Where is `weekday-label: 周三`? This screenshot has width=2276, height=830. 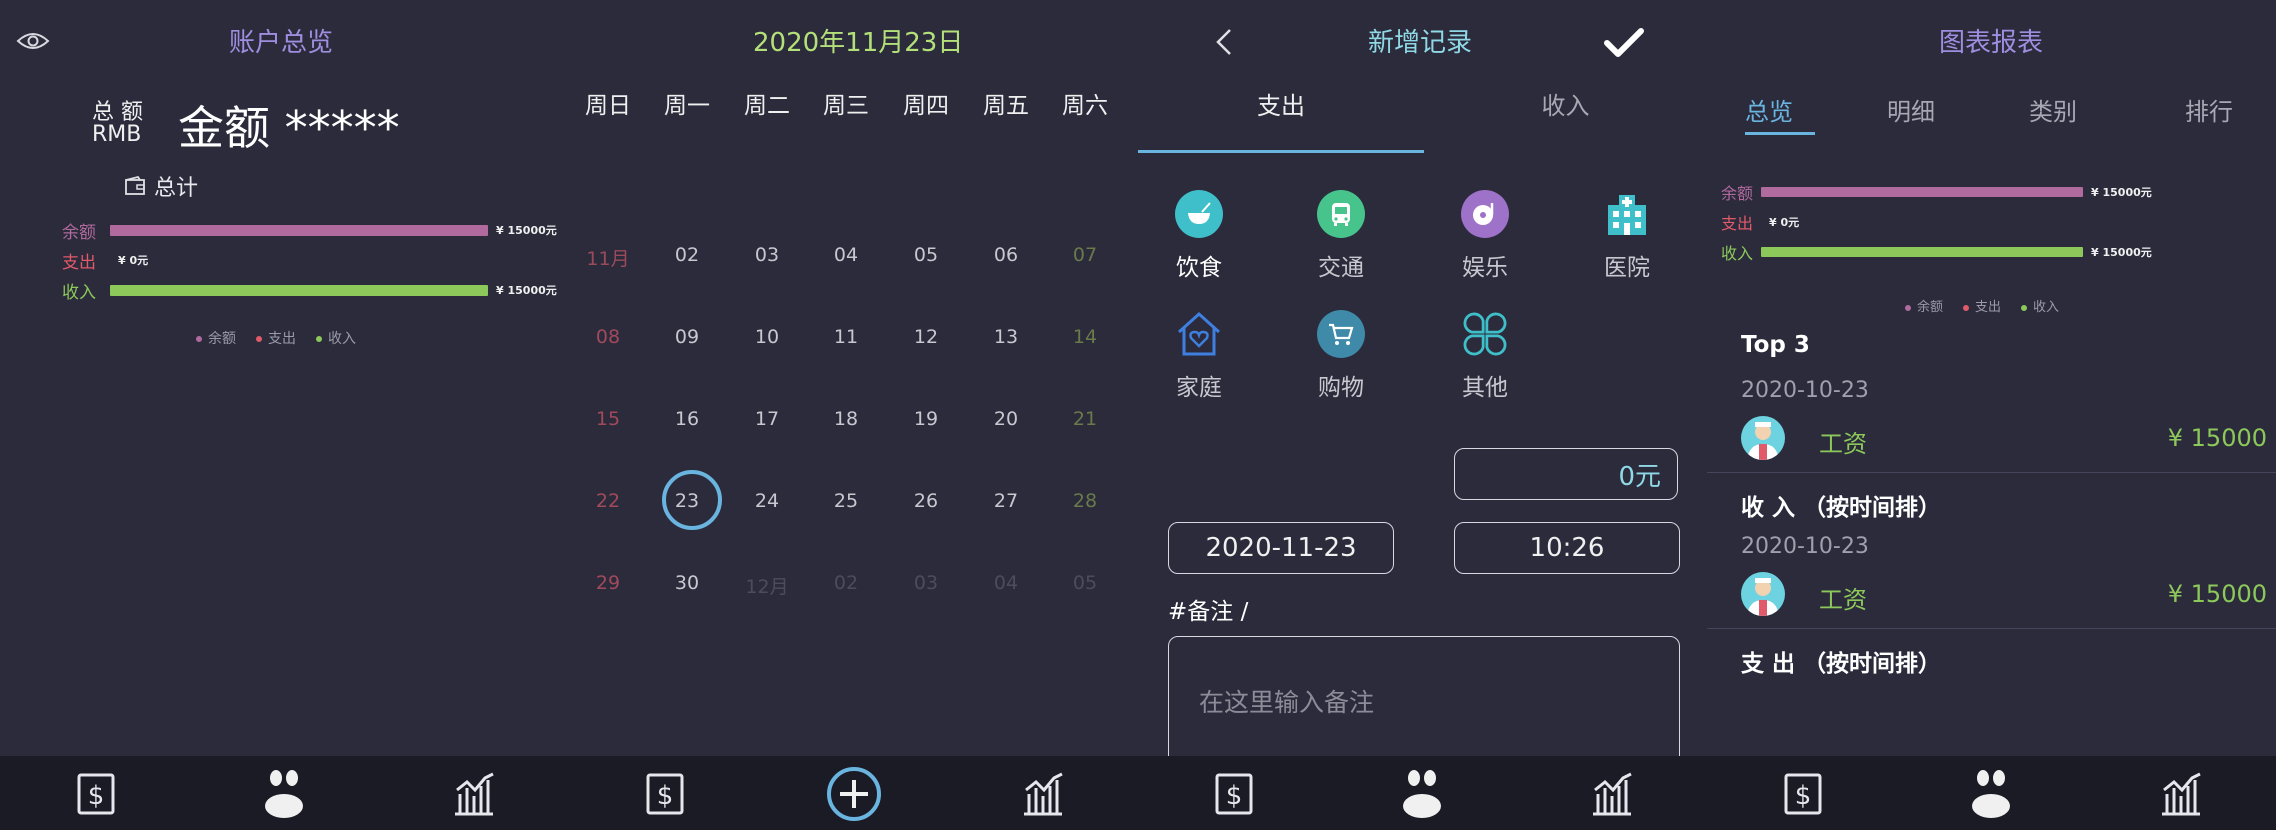
weekday-label: 周三 is located at coordinates (846, 106).